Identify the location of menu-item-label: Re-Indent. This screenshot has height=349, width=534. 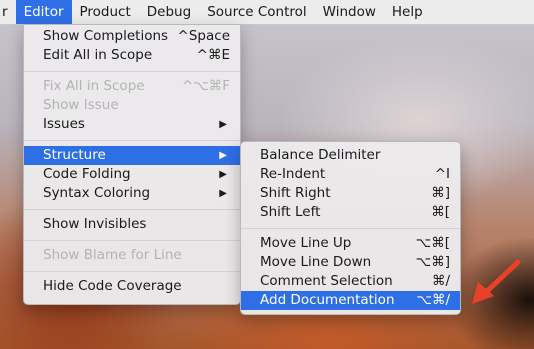
(293, 174).